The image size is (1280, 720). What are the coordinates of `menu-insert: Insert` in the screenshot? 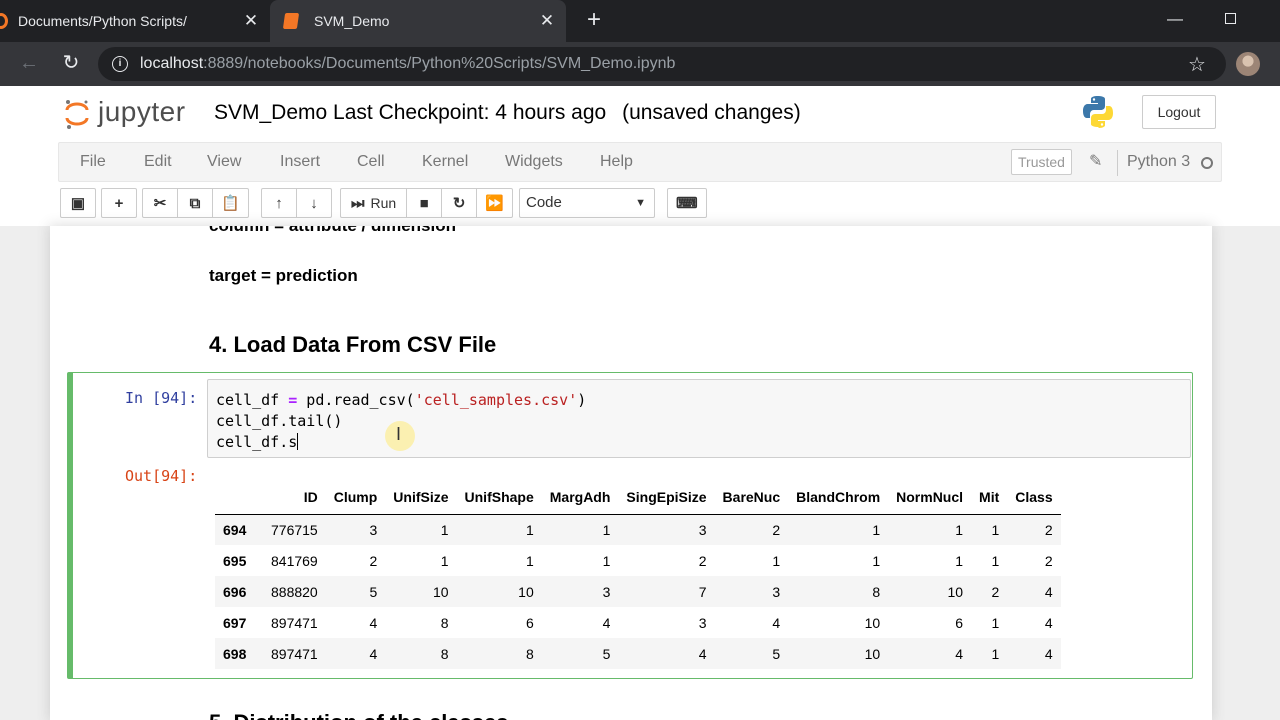 It's located at (300, 162).